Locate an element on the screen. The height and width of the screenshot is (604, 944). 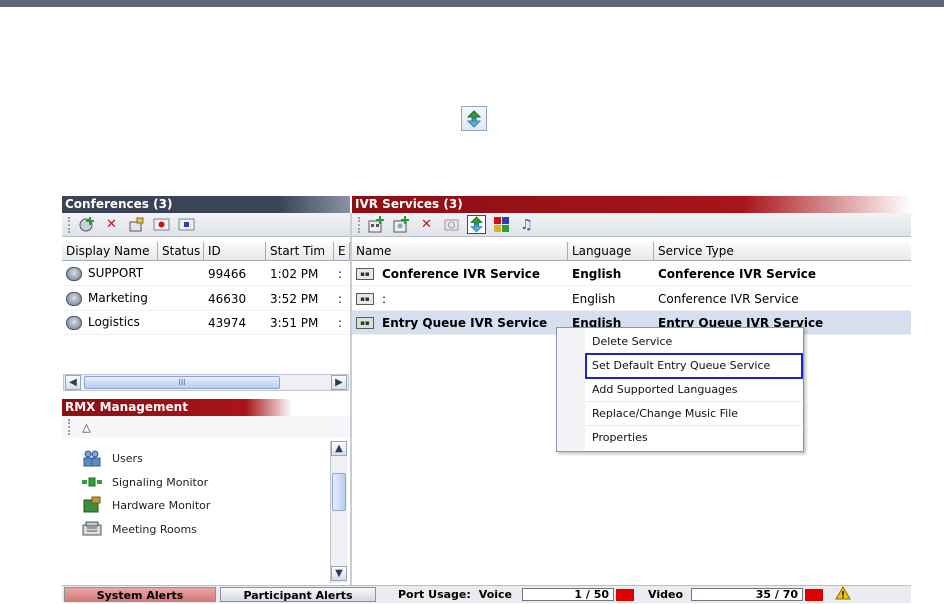
conference-row: Logistics 43974 3:51 PM : is located at coordinates (206, 323).